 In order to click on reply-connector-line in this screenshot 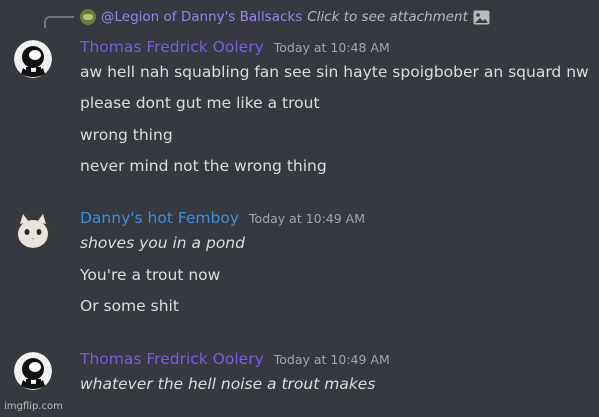, I will do `click(59, 22)`.